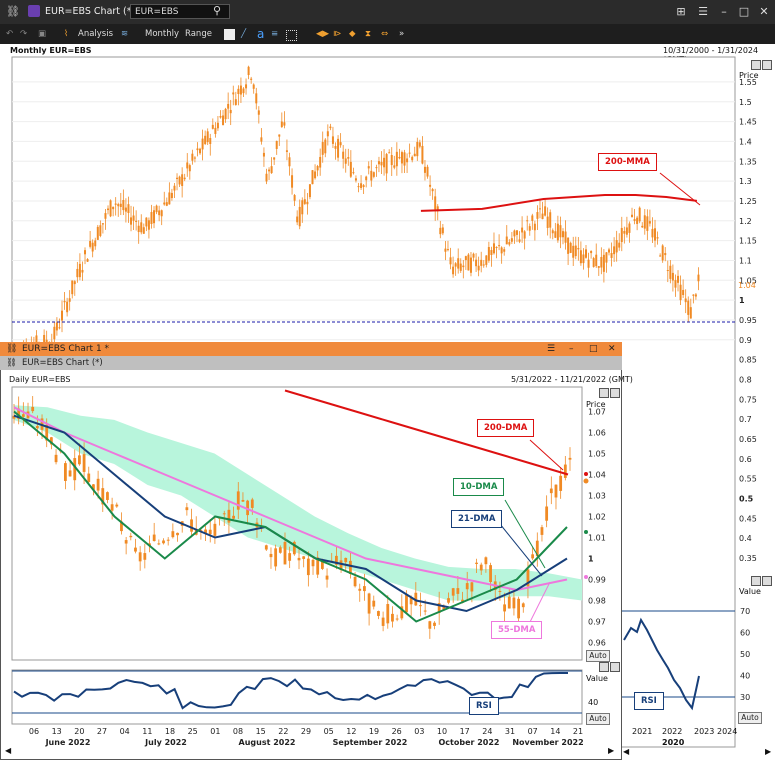 The width and height of the screenshot is (775, 760). I want to click on more-tools-icon: », so click(401, 34).